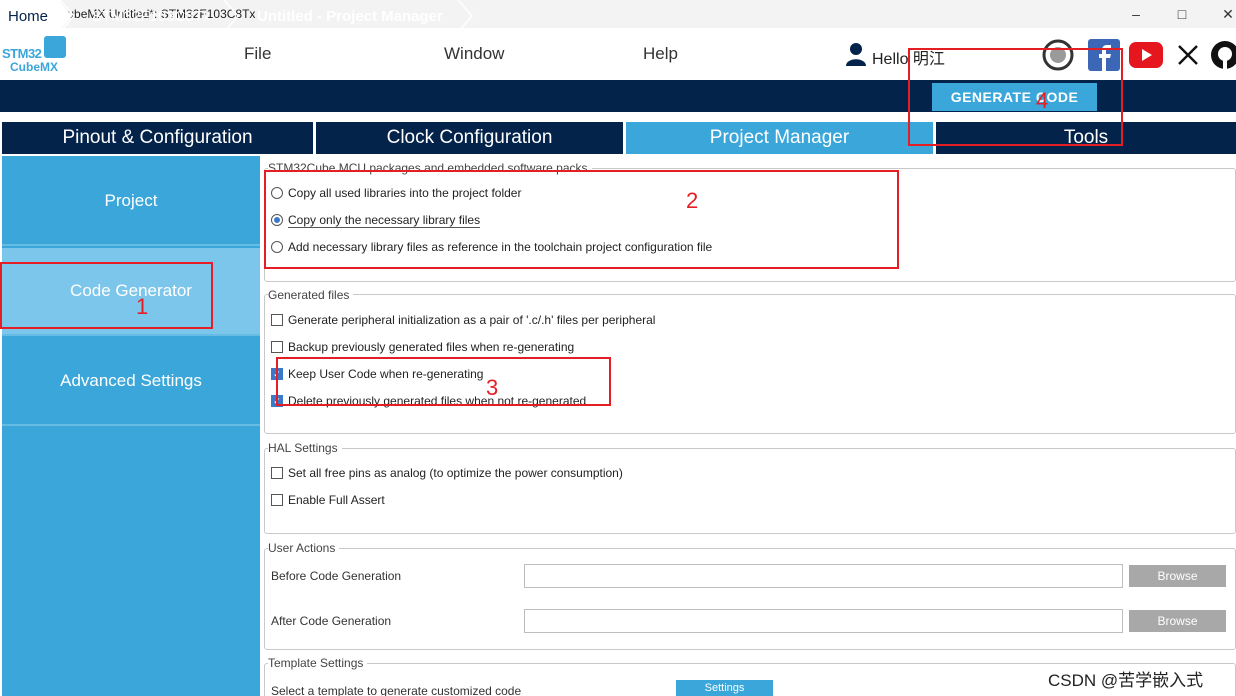 This screenshot has height=696, width=1236. I want to click on sidebar-item-project: Project, so click(131, 202).